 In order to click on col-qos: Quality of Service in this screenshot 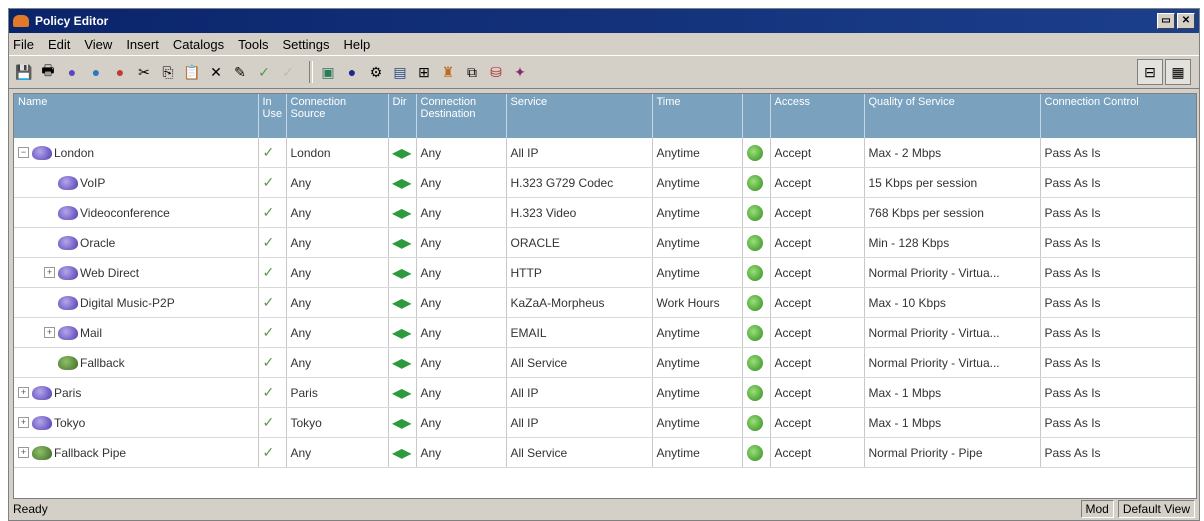, I will do `click(952, 116)`.